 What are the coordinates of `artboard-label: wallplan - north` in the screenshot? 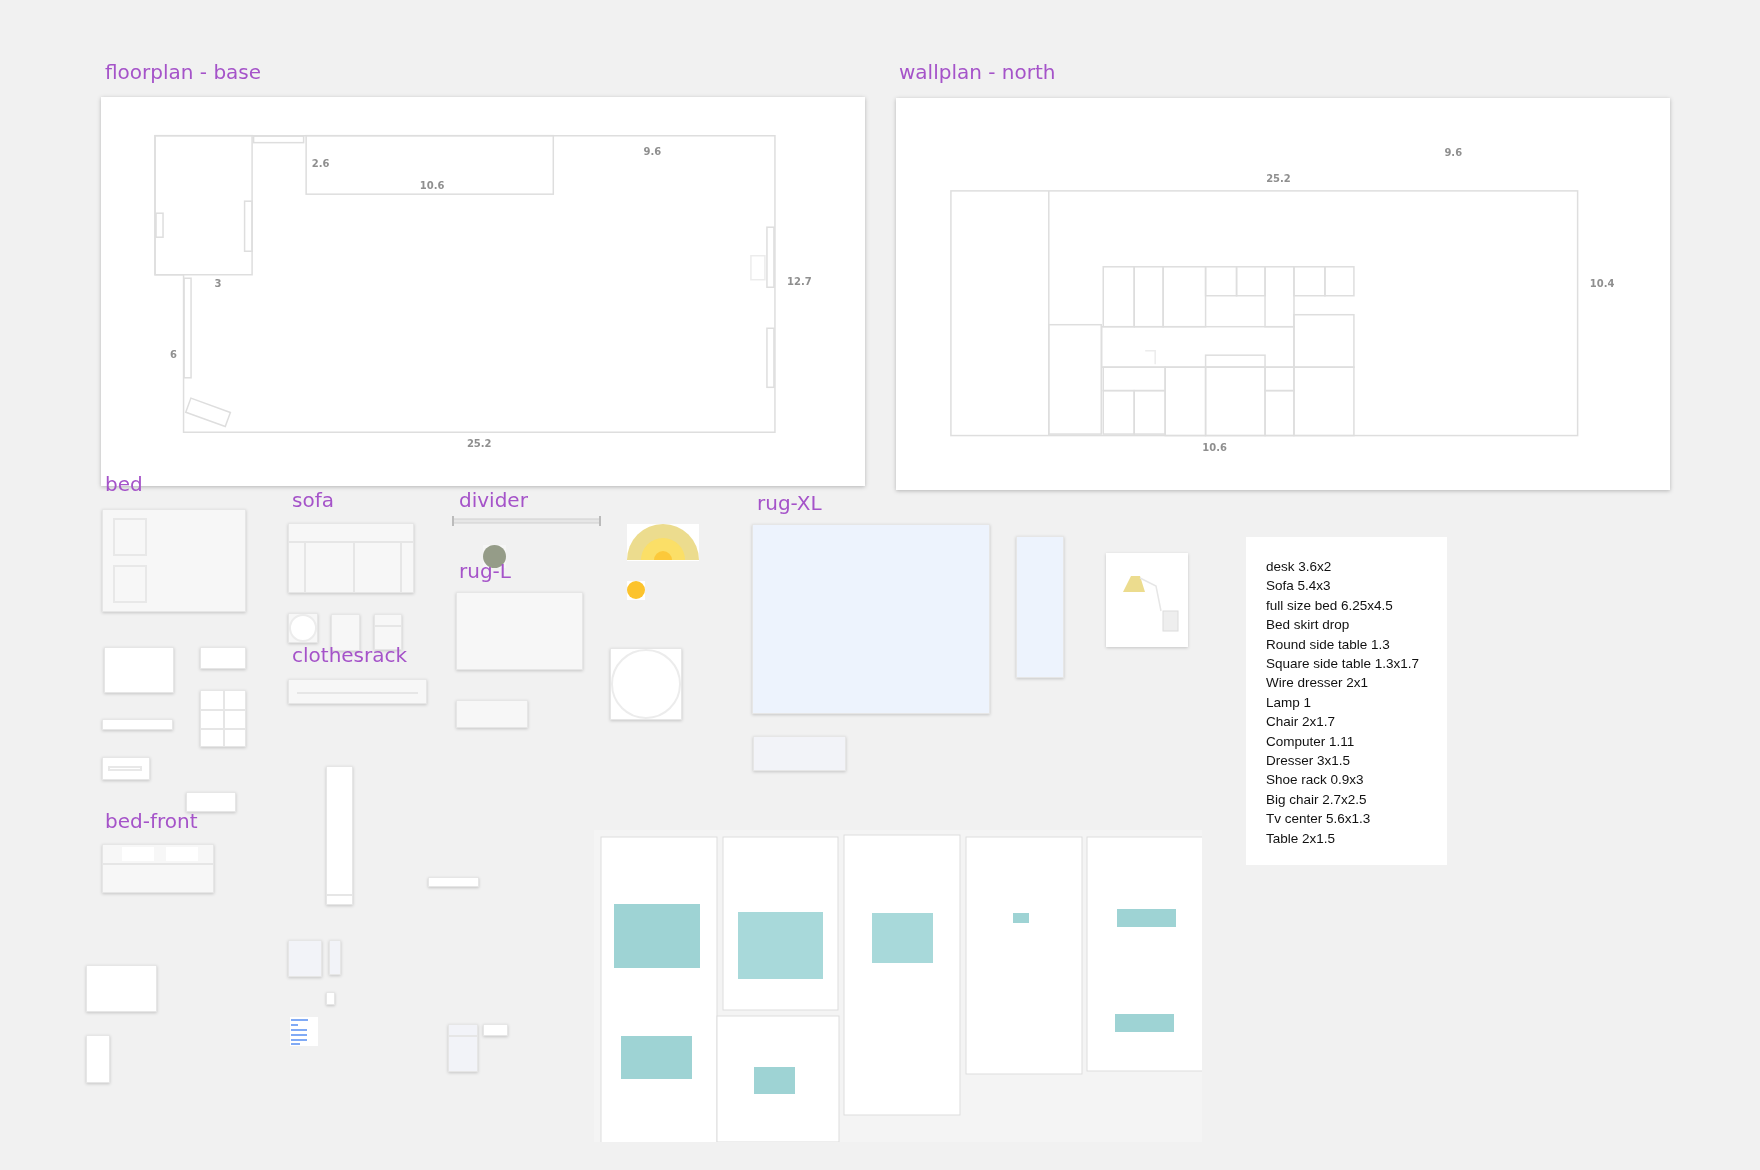 It's located at (977, 72).